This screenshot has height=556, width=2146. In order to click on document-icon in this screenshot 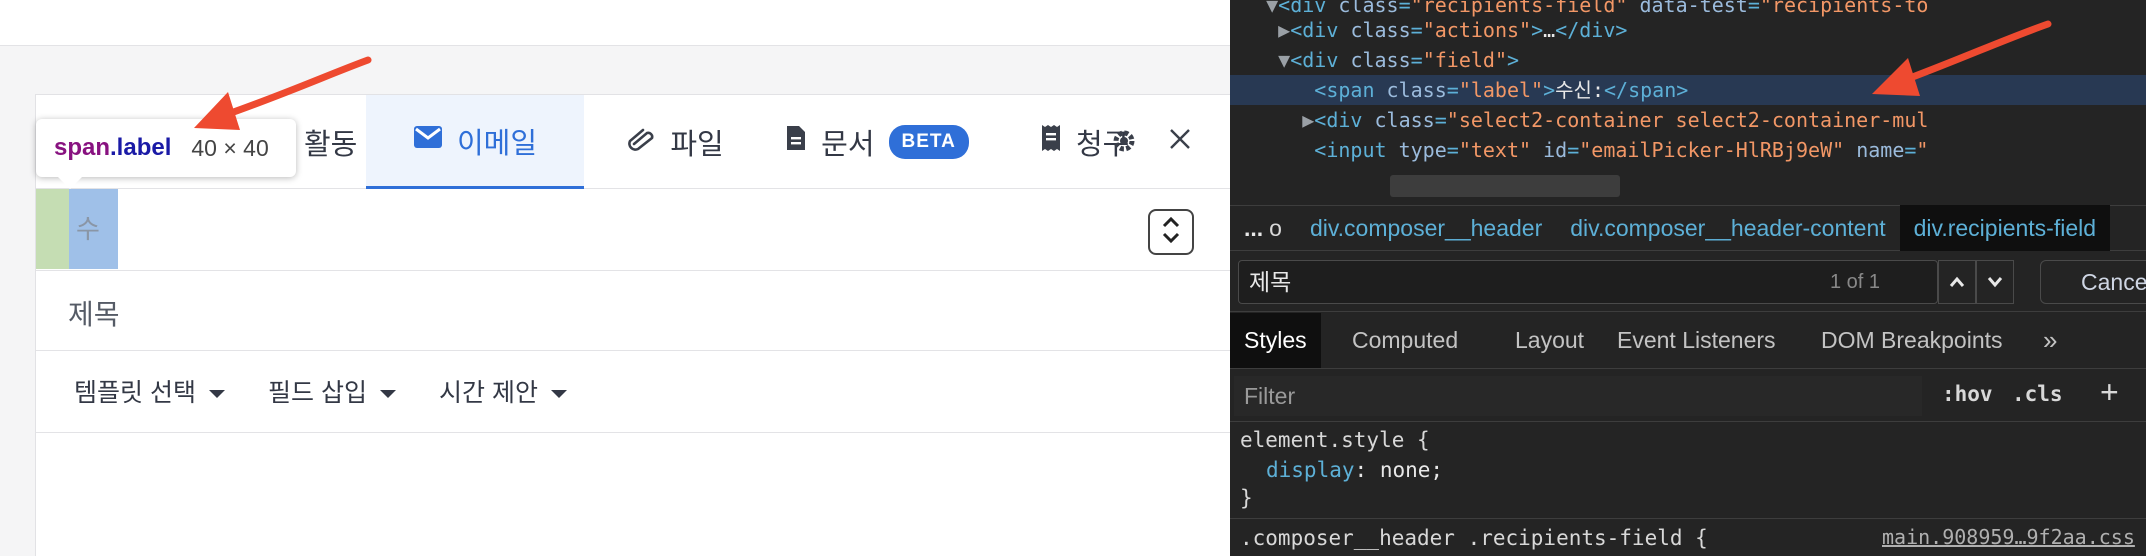, I will do `click(796, 142)`.